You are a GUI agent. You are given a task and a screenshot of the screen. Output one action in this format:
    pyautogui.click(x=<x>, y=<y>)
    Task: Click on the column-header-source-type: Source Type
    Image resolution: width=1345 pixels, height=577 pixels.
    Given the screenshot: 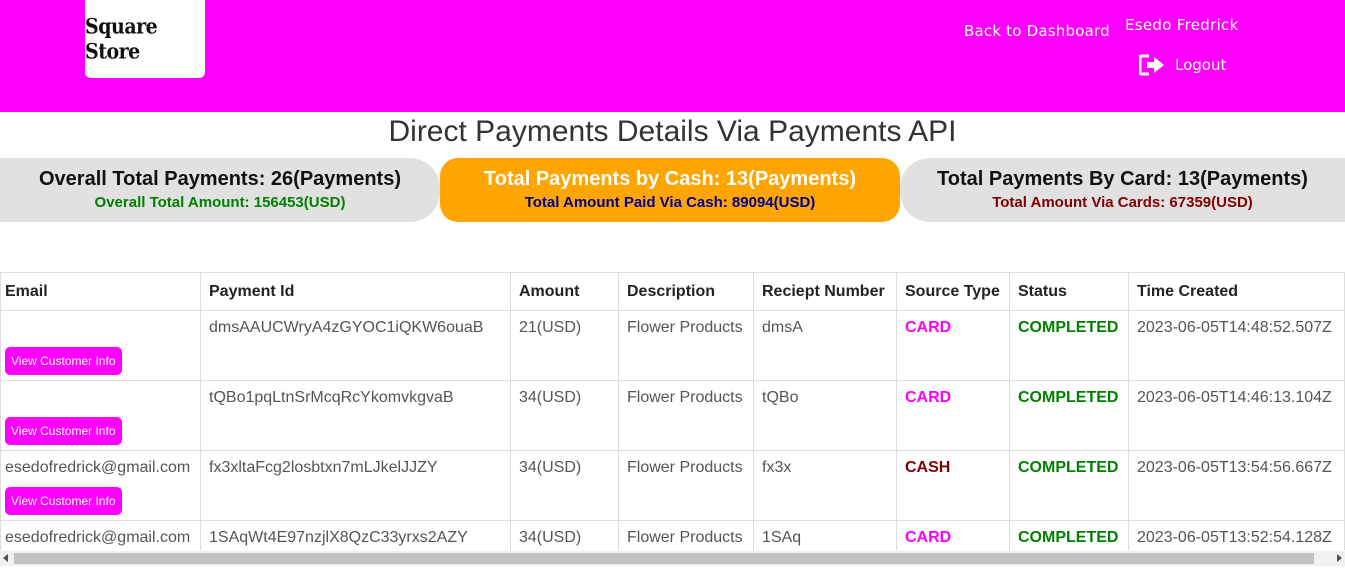 What is the action you would take?
    pyautogui.click(x=953, y=291)
    